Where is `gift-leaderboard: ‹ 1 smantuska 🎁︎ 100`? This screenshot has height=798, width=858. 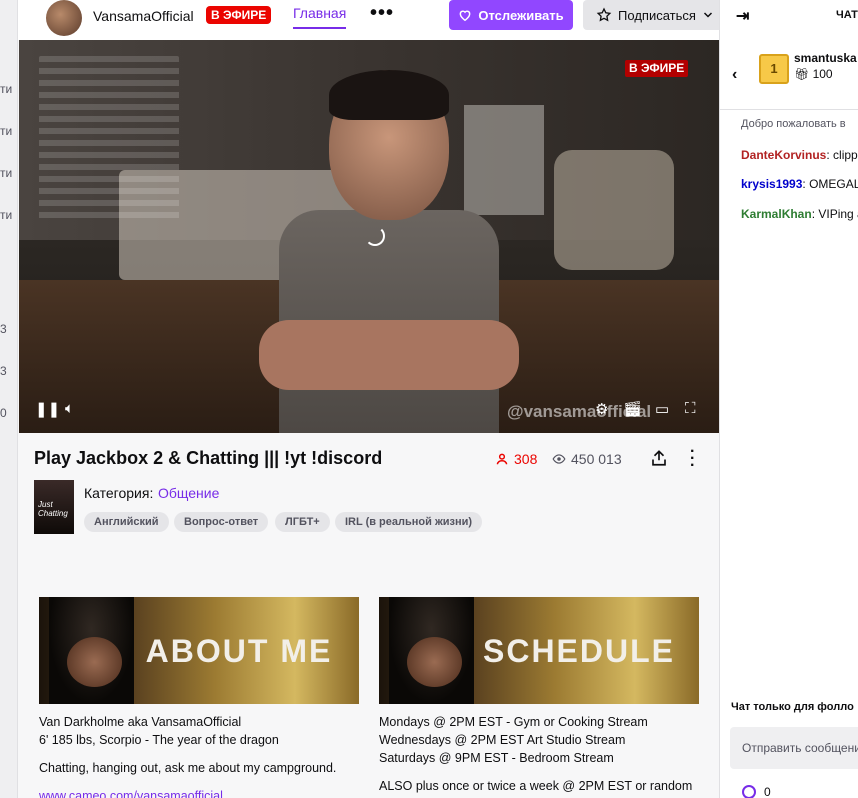
gift-leaderboard: ‹ 1 smantuska 🎁︎ 100 is located at coordinates (789, 75).